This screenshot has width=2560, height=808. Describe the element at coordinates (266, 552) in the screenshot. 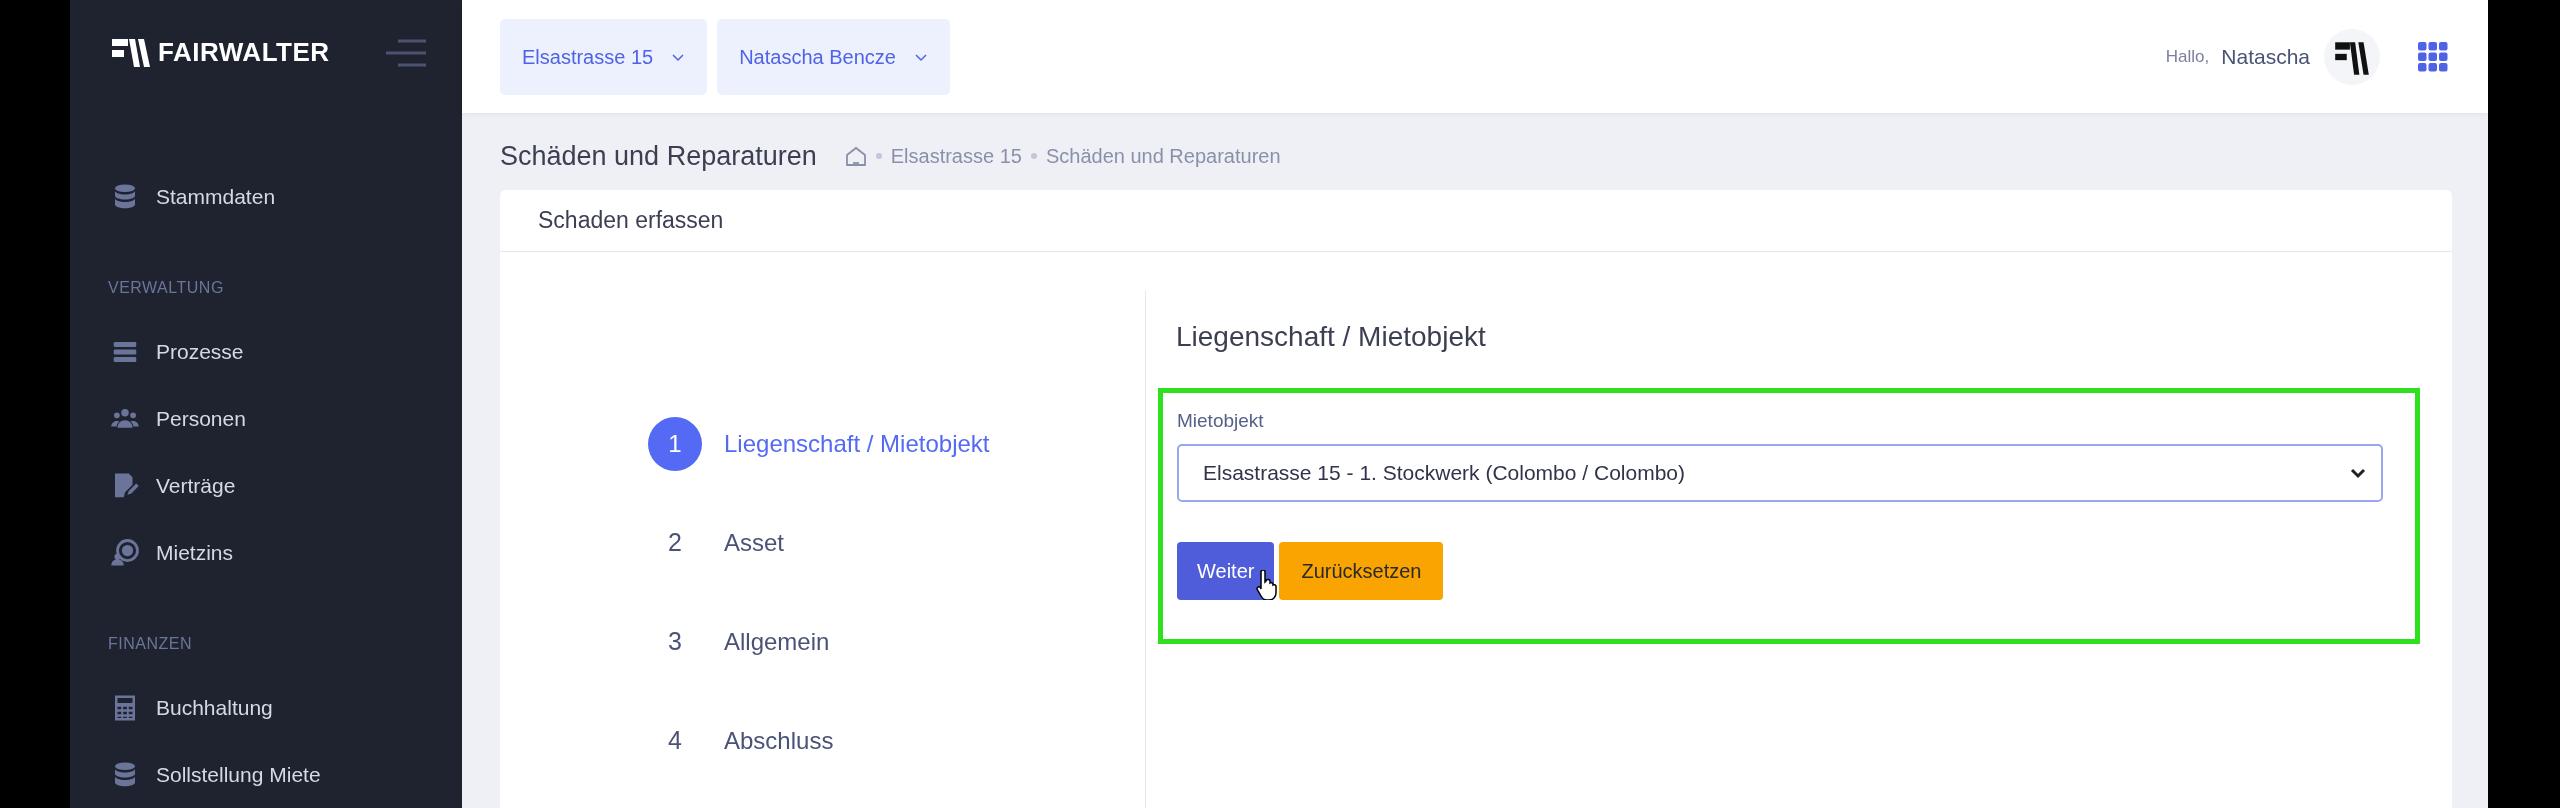

I see `sidebar-item: Mietzins` at that location.